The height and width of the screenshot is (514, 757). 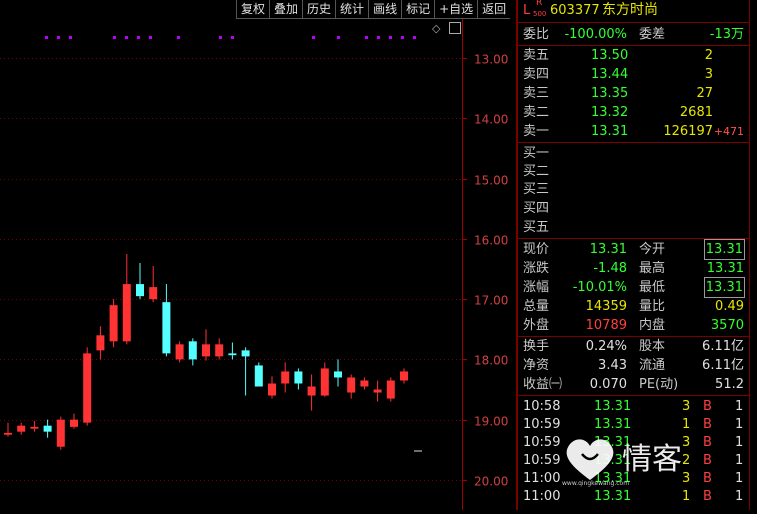 What do you see at coordinates (652, 459) in the screenshot?
I see `watermark-text: 情客` at bounding box center [652, 459].